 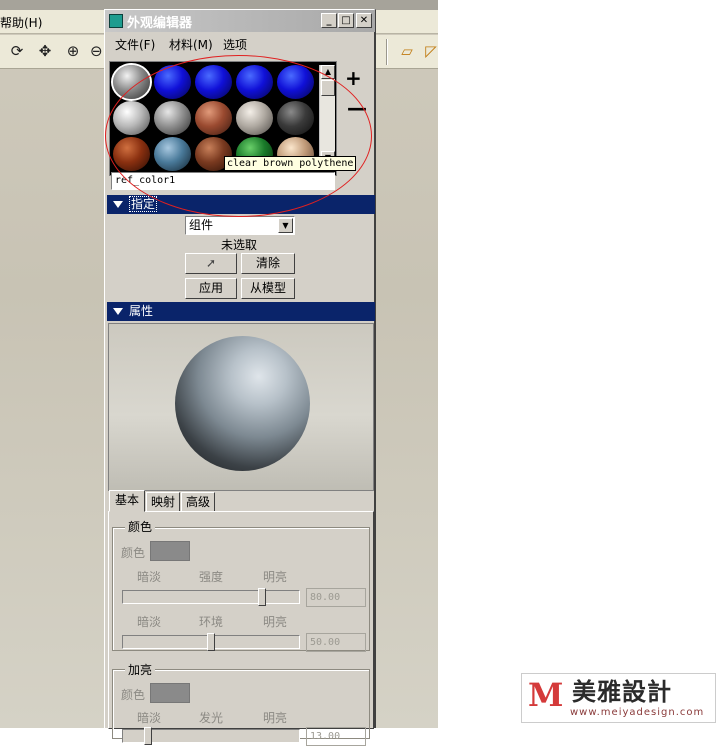 I want to click on toolbar-separator, so click(x=387, y=52).